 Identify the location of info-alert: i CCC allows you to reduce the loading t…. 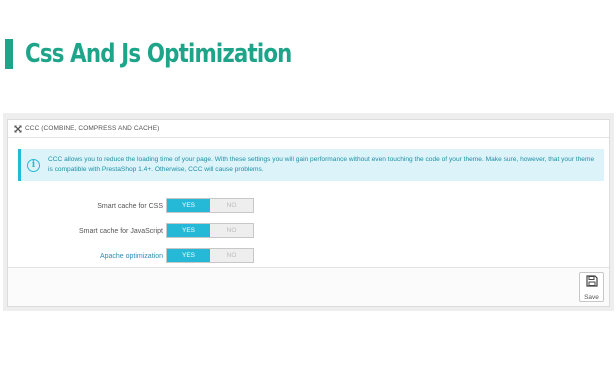
(311, 165).